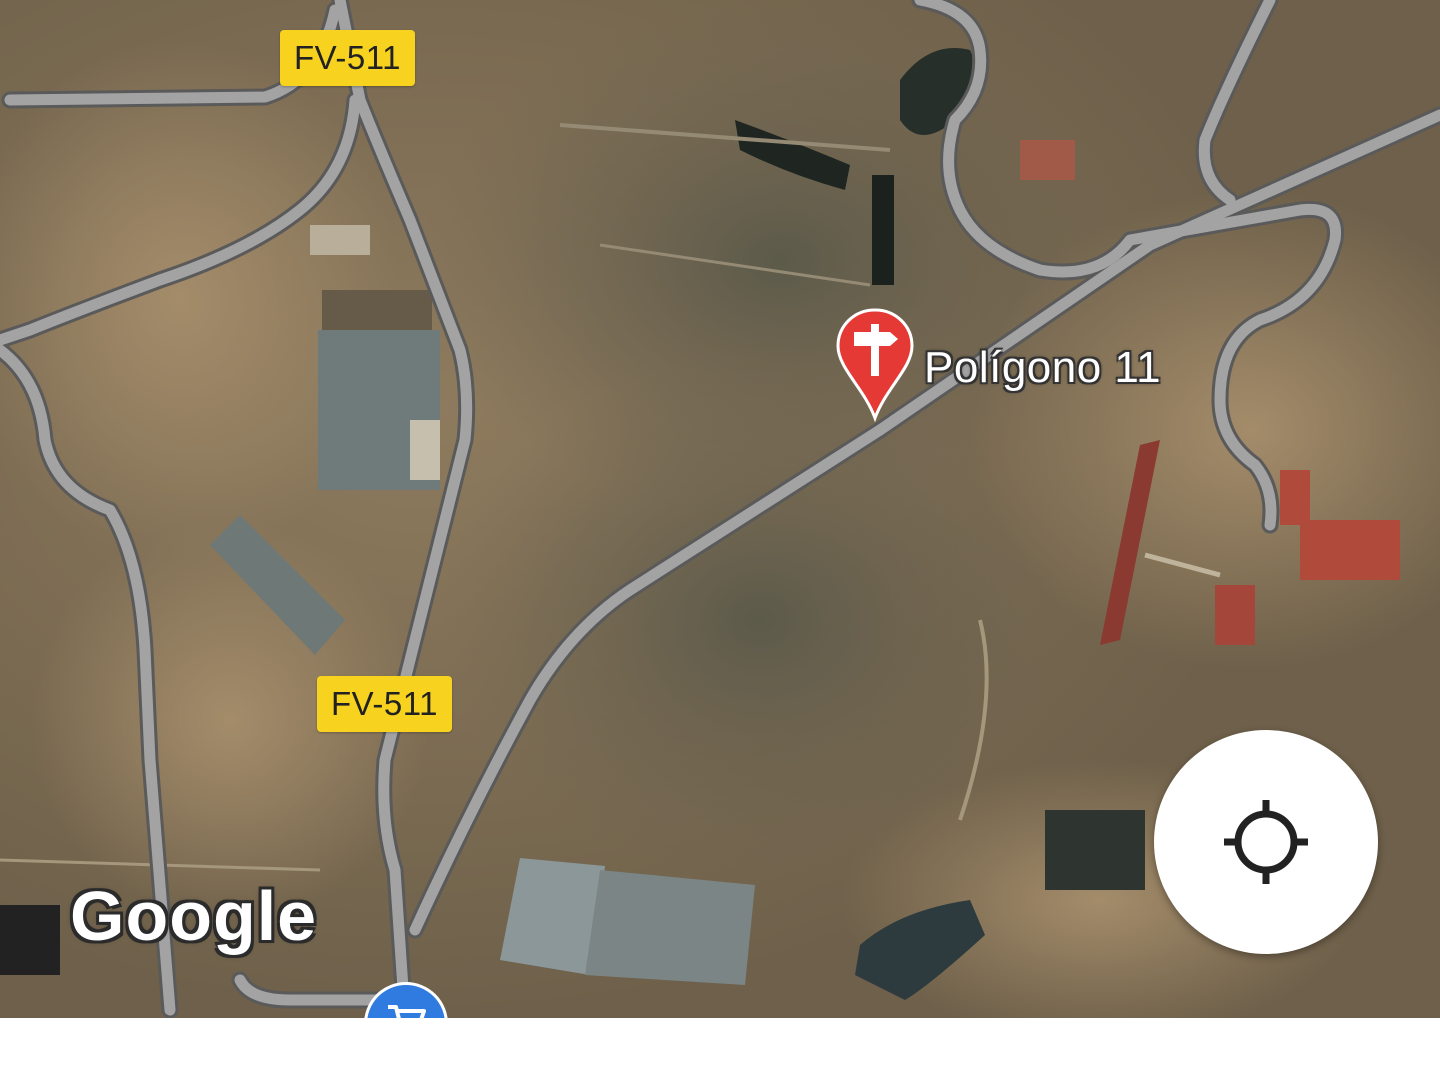 Image resolution: width=1440 pixels, height=1080 pixels. I want to click on my-location-button, so click(1266, 842).